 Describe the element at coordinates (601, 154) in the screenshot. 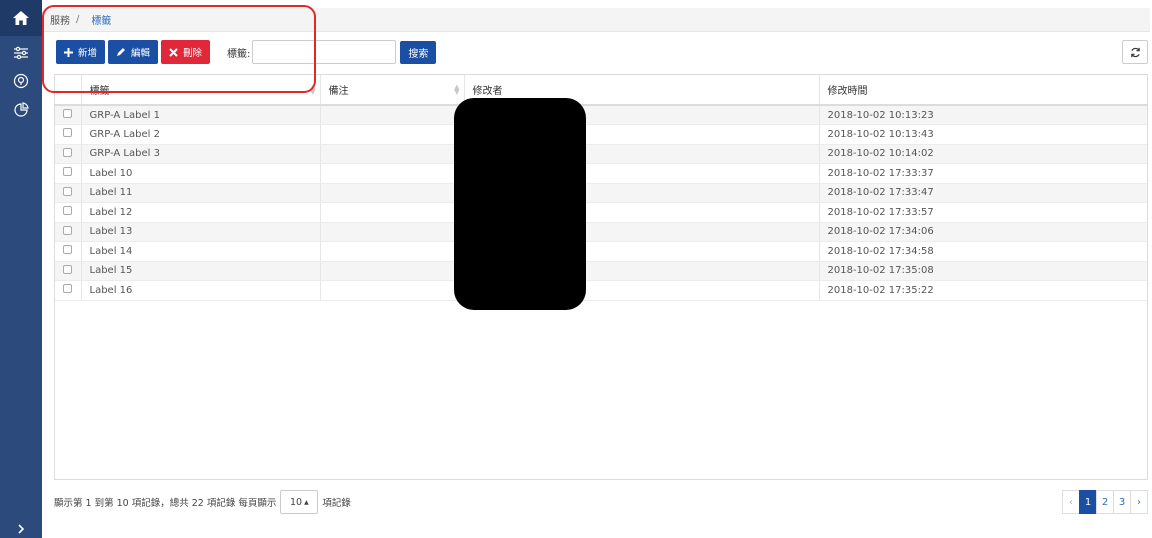

I see `table-row: GRP-A Label 3 2018-10-02 10:14:02` at that location.